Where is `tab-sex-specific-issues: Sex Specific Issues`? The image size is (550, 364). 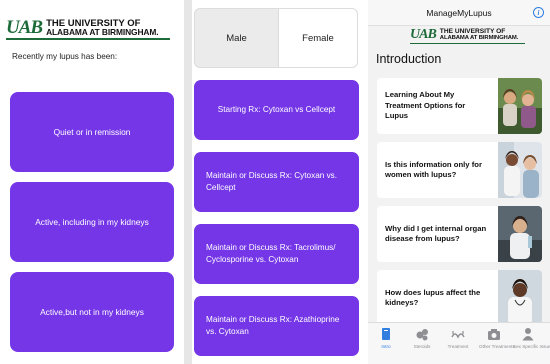 tab-sex-specific-issues: Sex Specific Issues is located at coordinates (531, 338).